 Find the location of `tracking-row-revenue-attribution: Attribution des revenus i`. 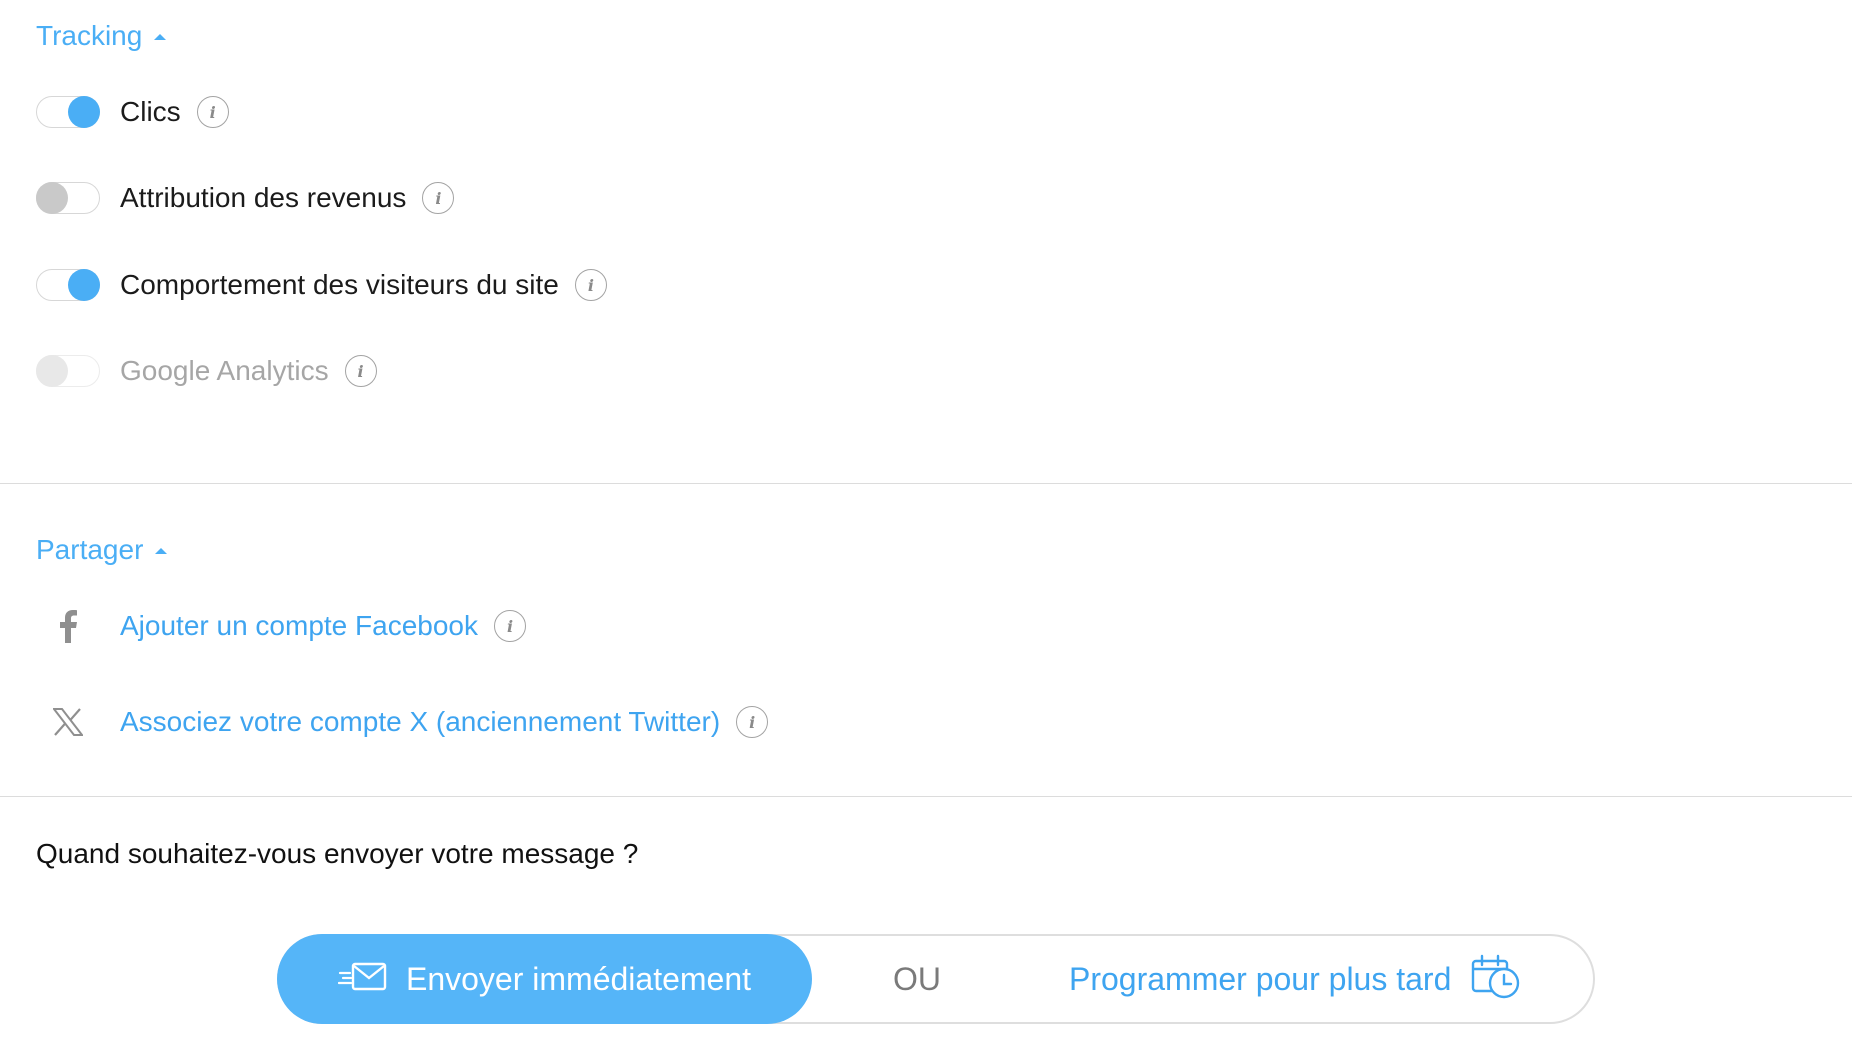

tracking-row-revenue-attribution: Attribution des revenus i is located at coordinates (245, 198).